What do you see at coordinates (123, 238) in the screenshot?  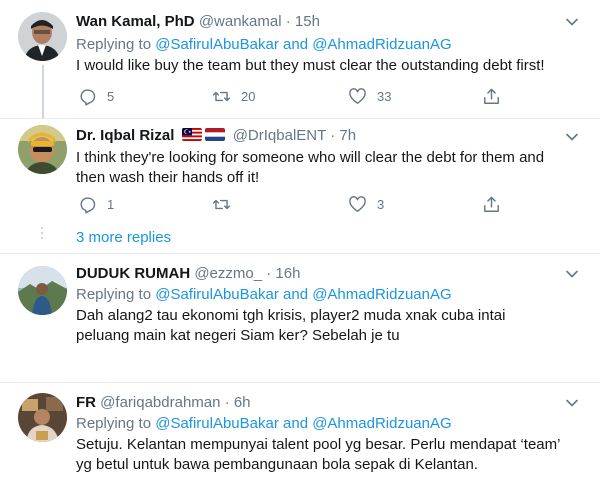 I see `more-replies-link: 3 more replies` at bounding box center [123, 238].